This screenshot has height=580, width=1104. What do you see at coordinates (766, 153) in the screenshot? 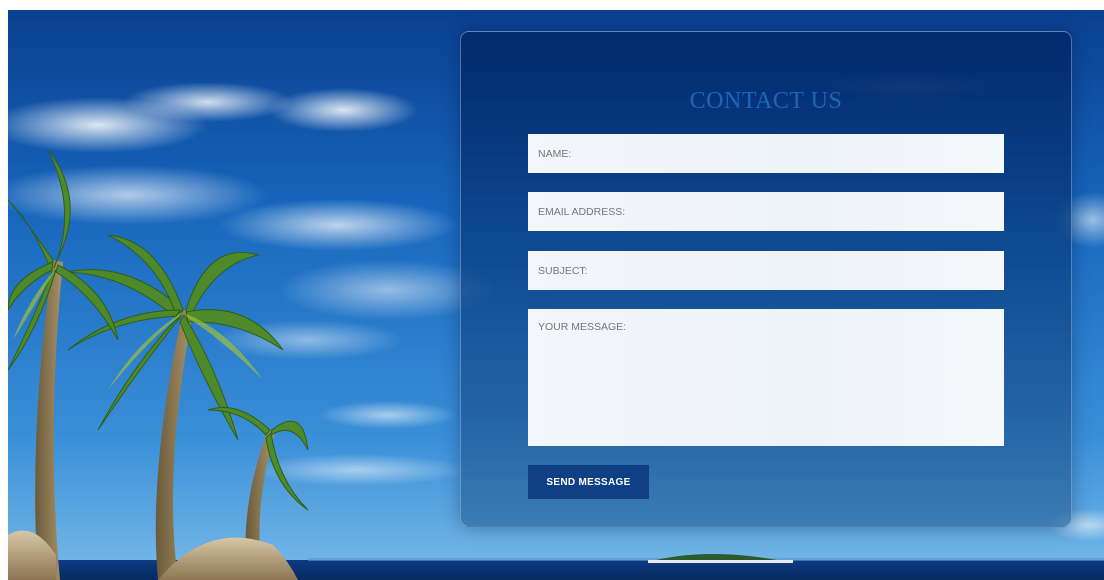
I see `name-field` at bounding box center [766, 153].